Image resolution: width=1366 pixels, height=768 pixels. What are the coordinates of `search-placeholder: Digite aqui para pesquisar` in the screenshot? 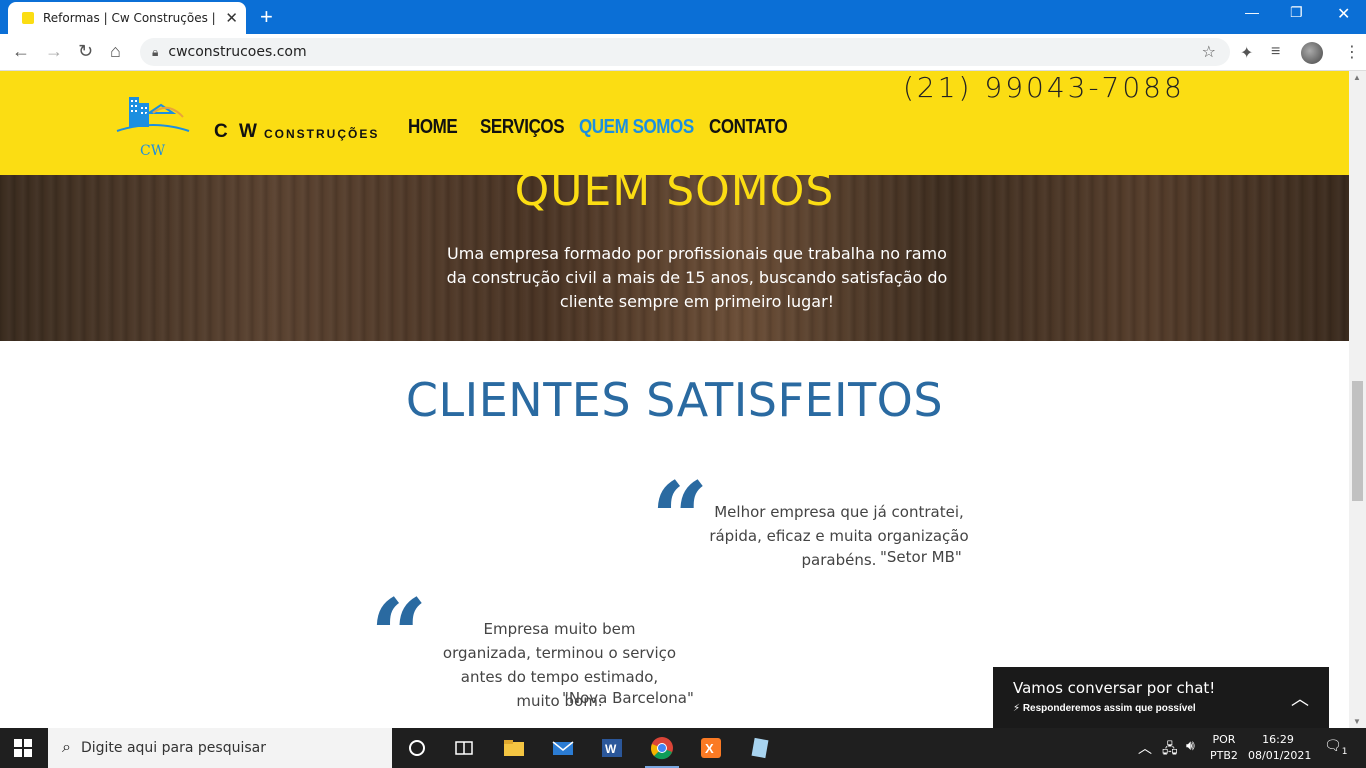 It's located at (173, 748).